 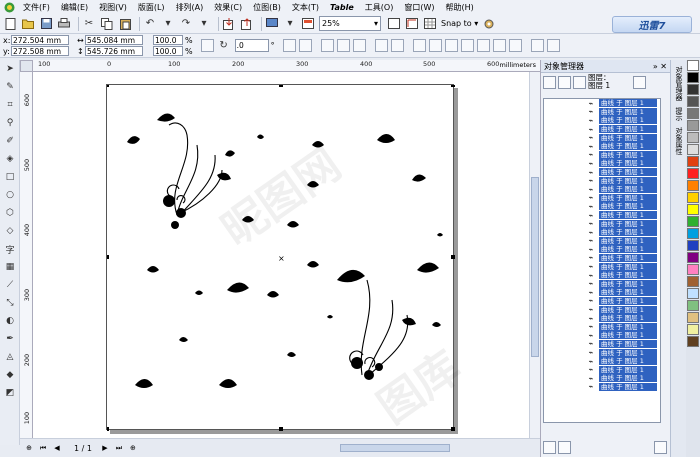 What do you see at coordinates (10, 195) in the screenshot?
I see `ellipse-tool-icon: ○` at bounding box center [10, 195].